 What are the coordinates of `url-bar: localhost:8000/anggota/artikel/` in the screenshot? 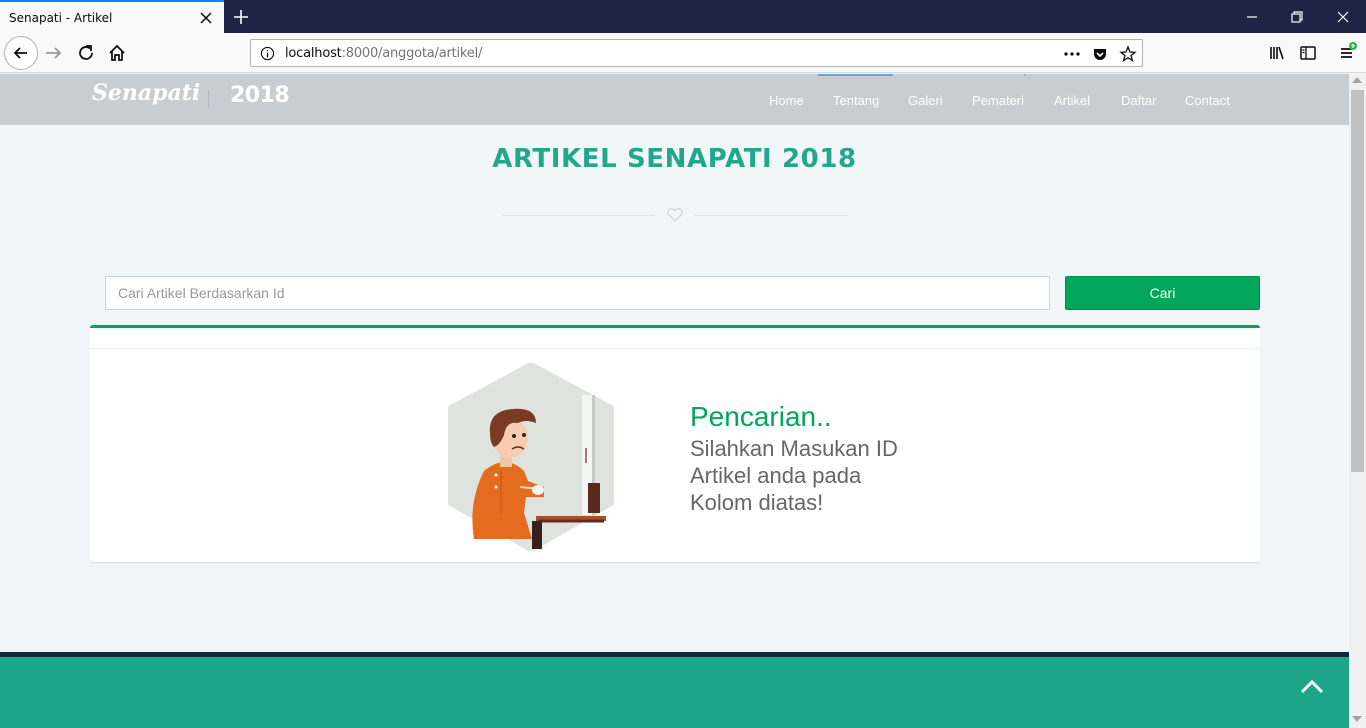 It's located at (696, 53).